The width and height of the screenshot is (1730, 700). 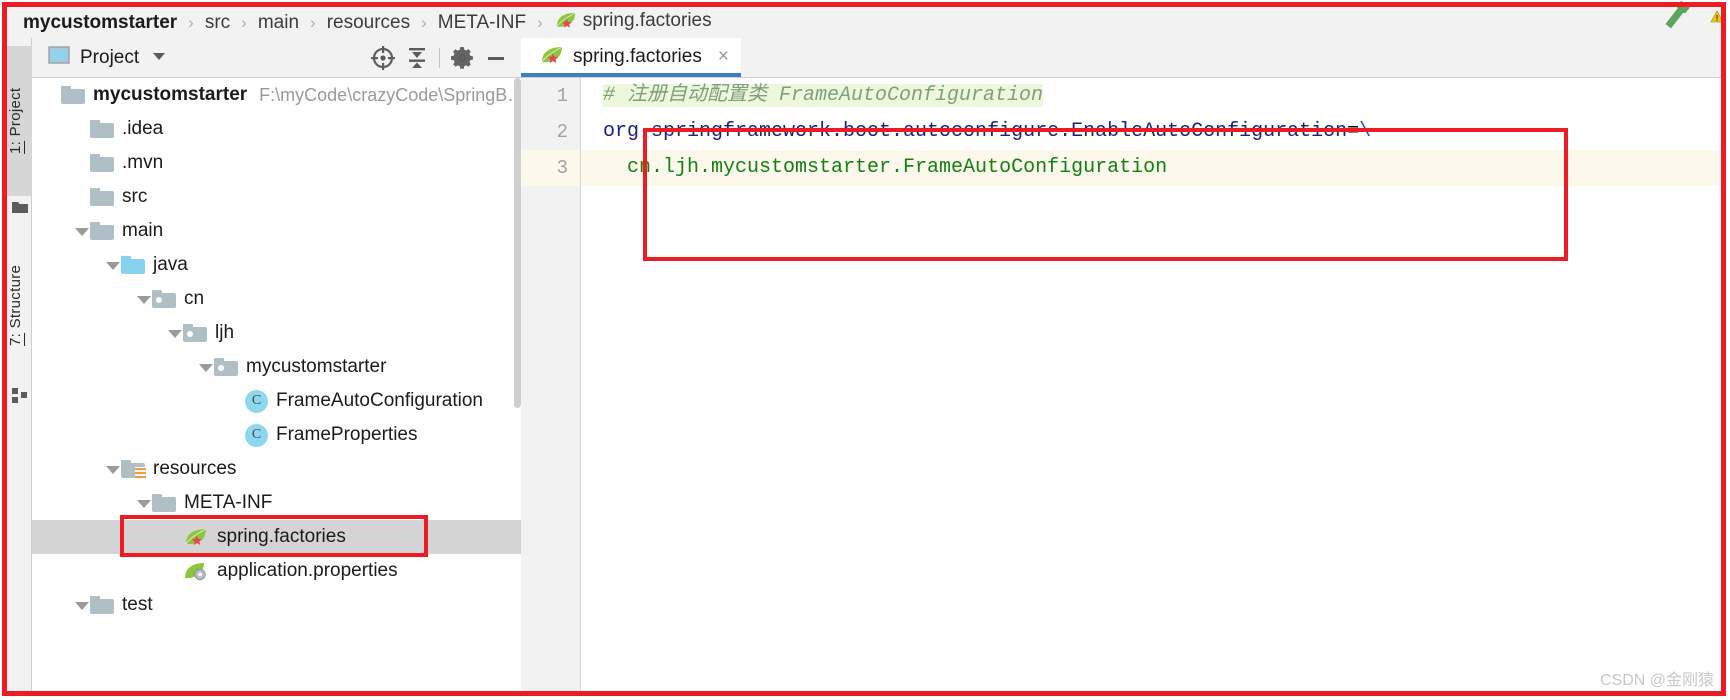 What do you see at coordinates (276, 469) in the screenshot?
I see `tree-row: resources` at bounding box center [276, 469].